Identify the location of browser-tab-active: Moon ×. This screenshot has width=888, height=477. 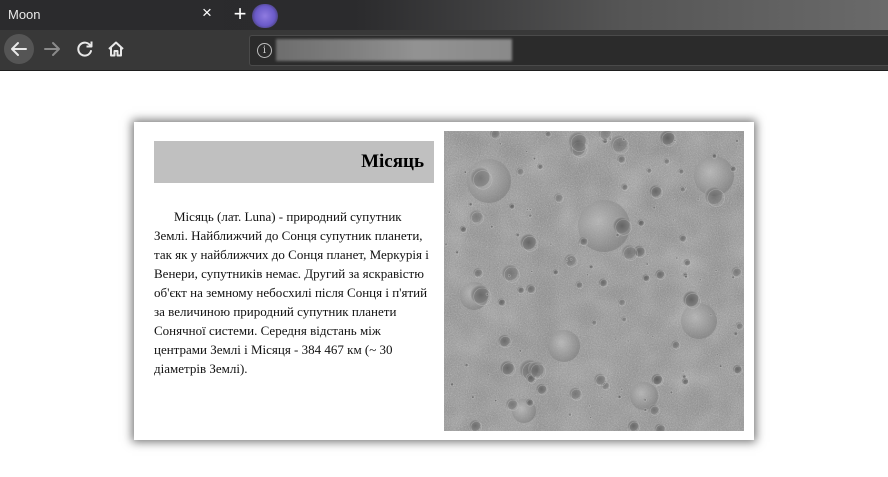
(112, 15).